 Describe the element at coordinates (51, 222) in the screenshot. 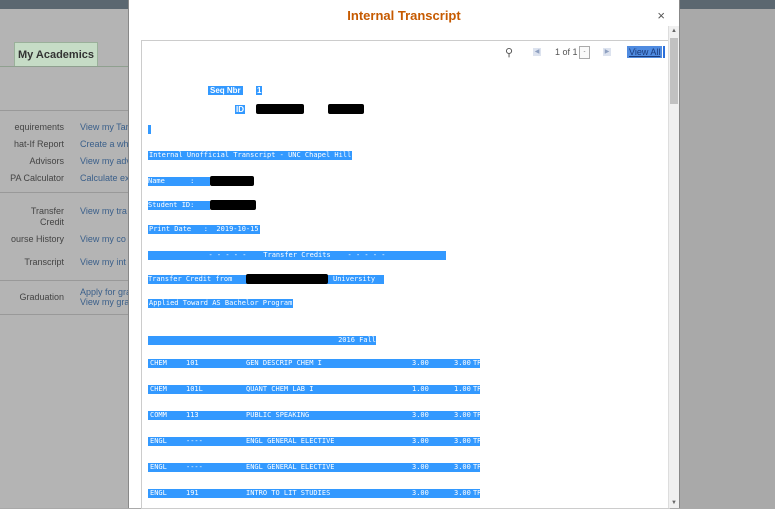

I see `menu-label: Credit` at that location.